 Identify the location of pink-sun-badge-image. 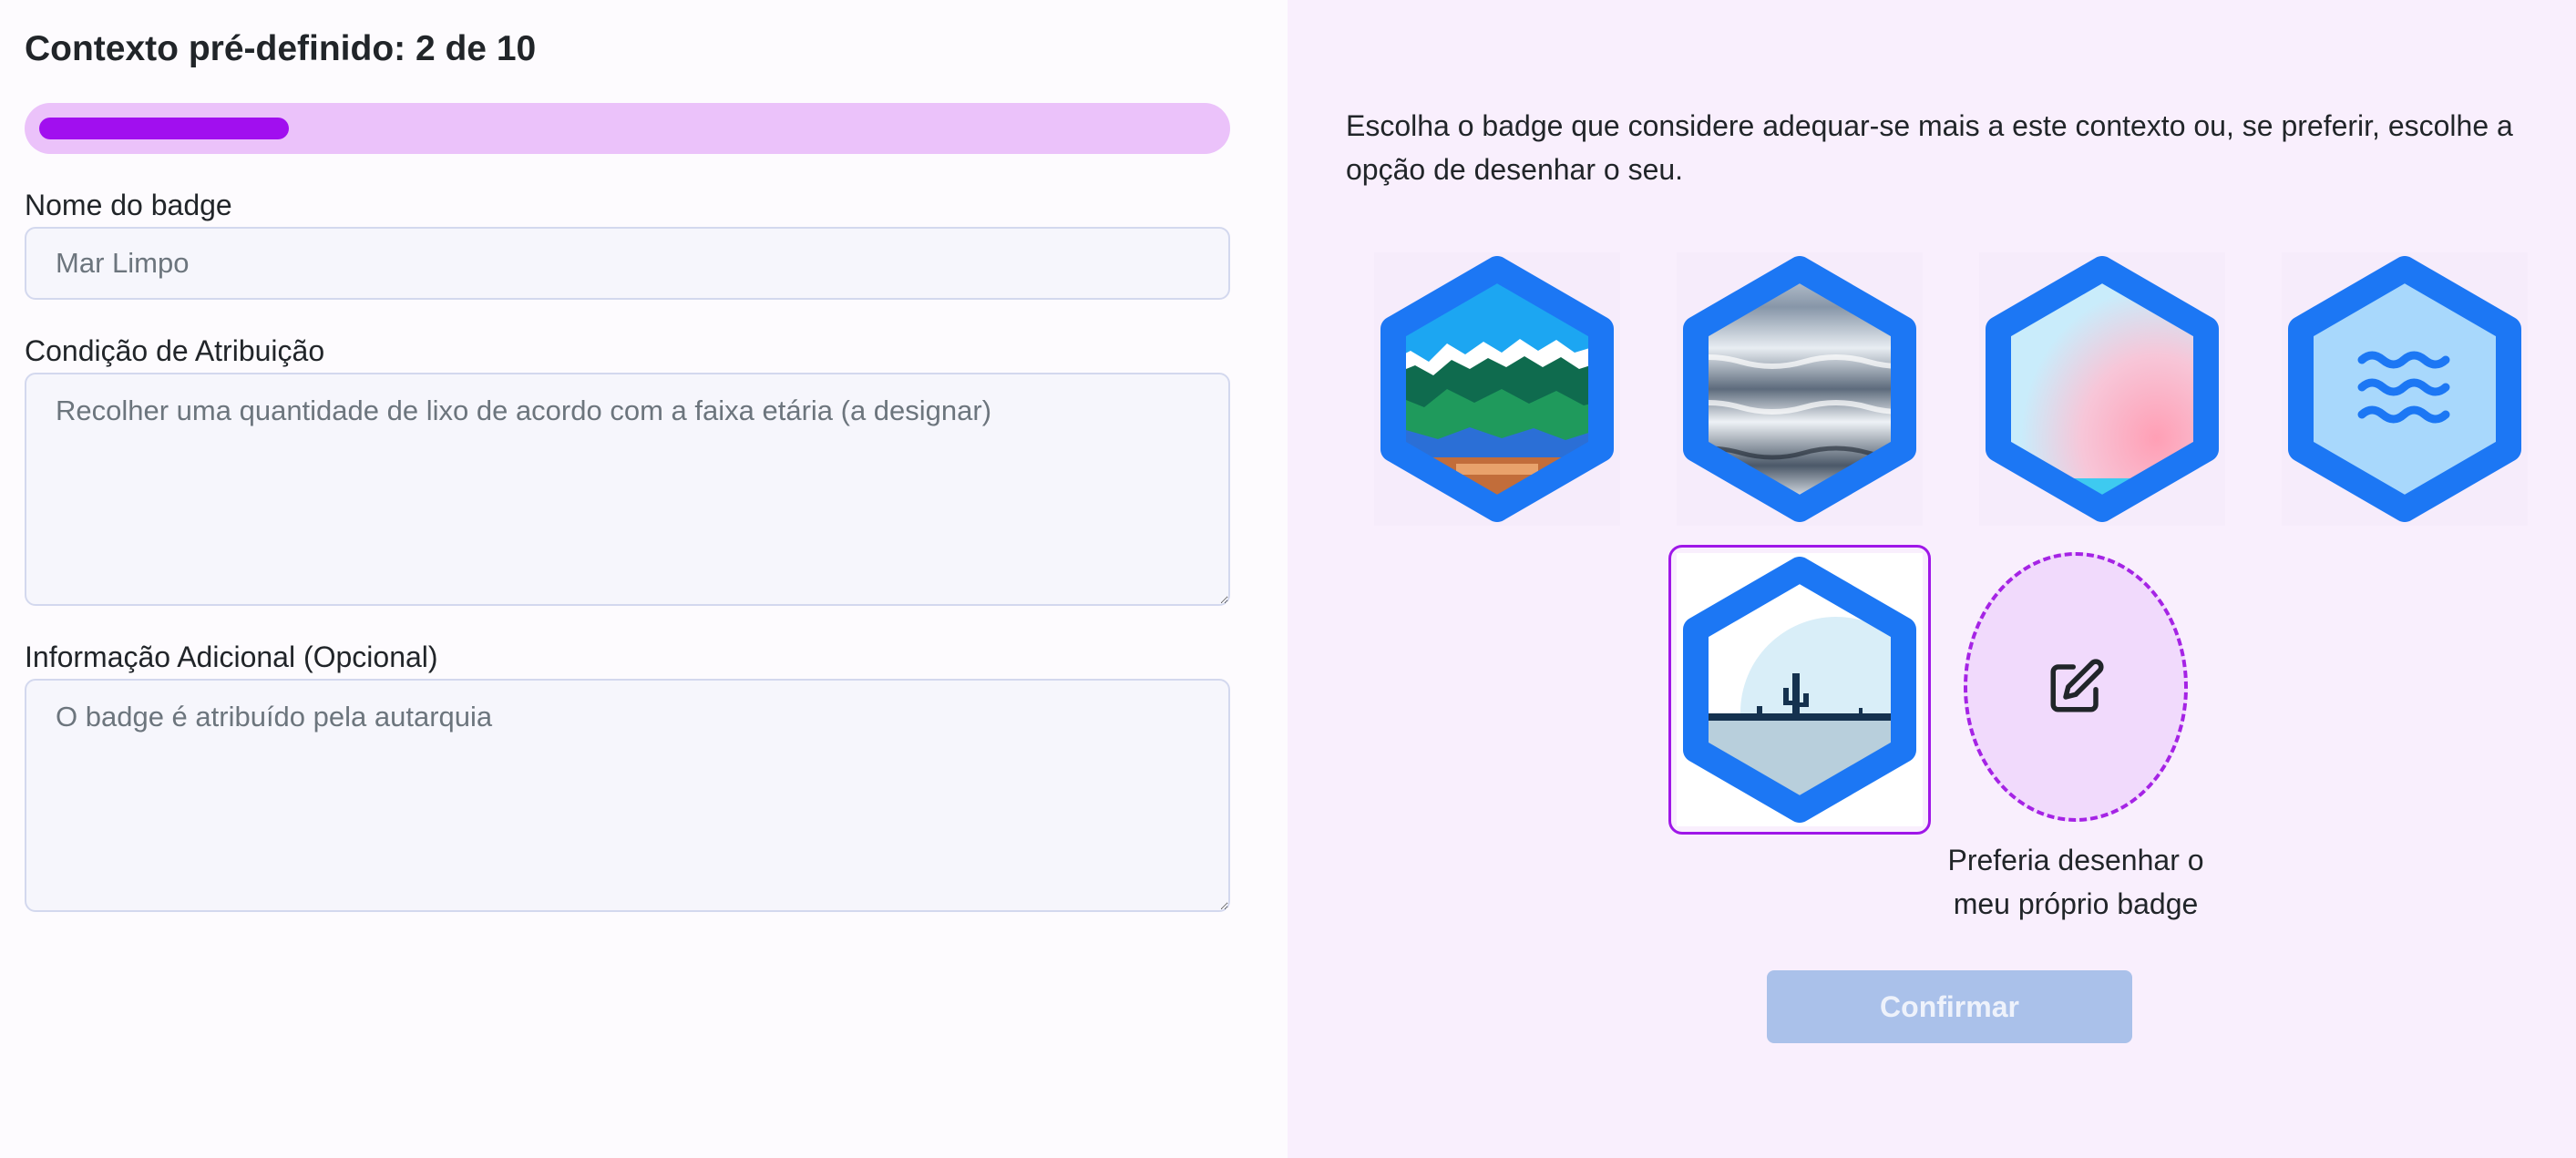
(2102, 389).